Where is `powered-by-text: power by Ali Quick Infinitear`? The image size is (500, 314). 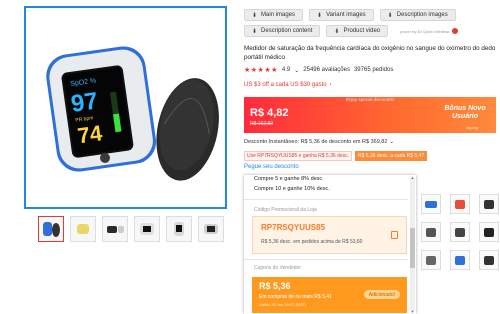
powered-by-text: power by Ali Quick Infinitear is located at coordinates (425, 31).